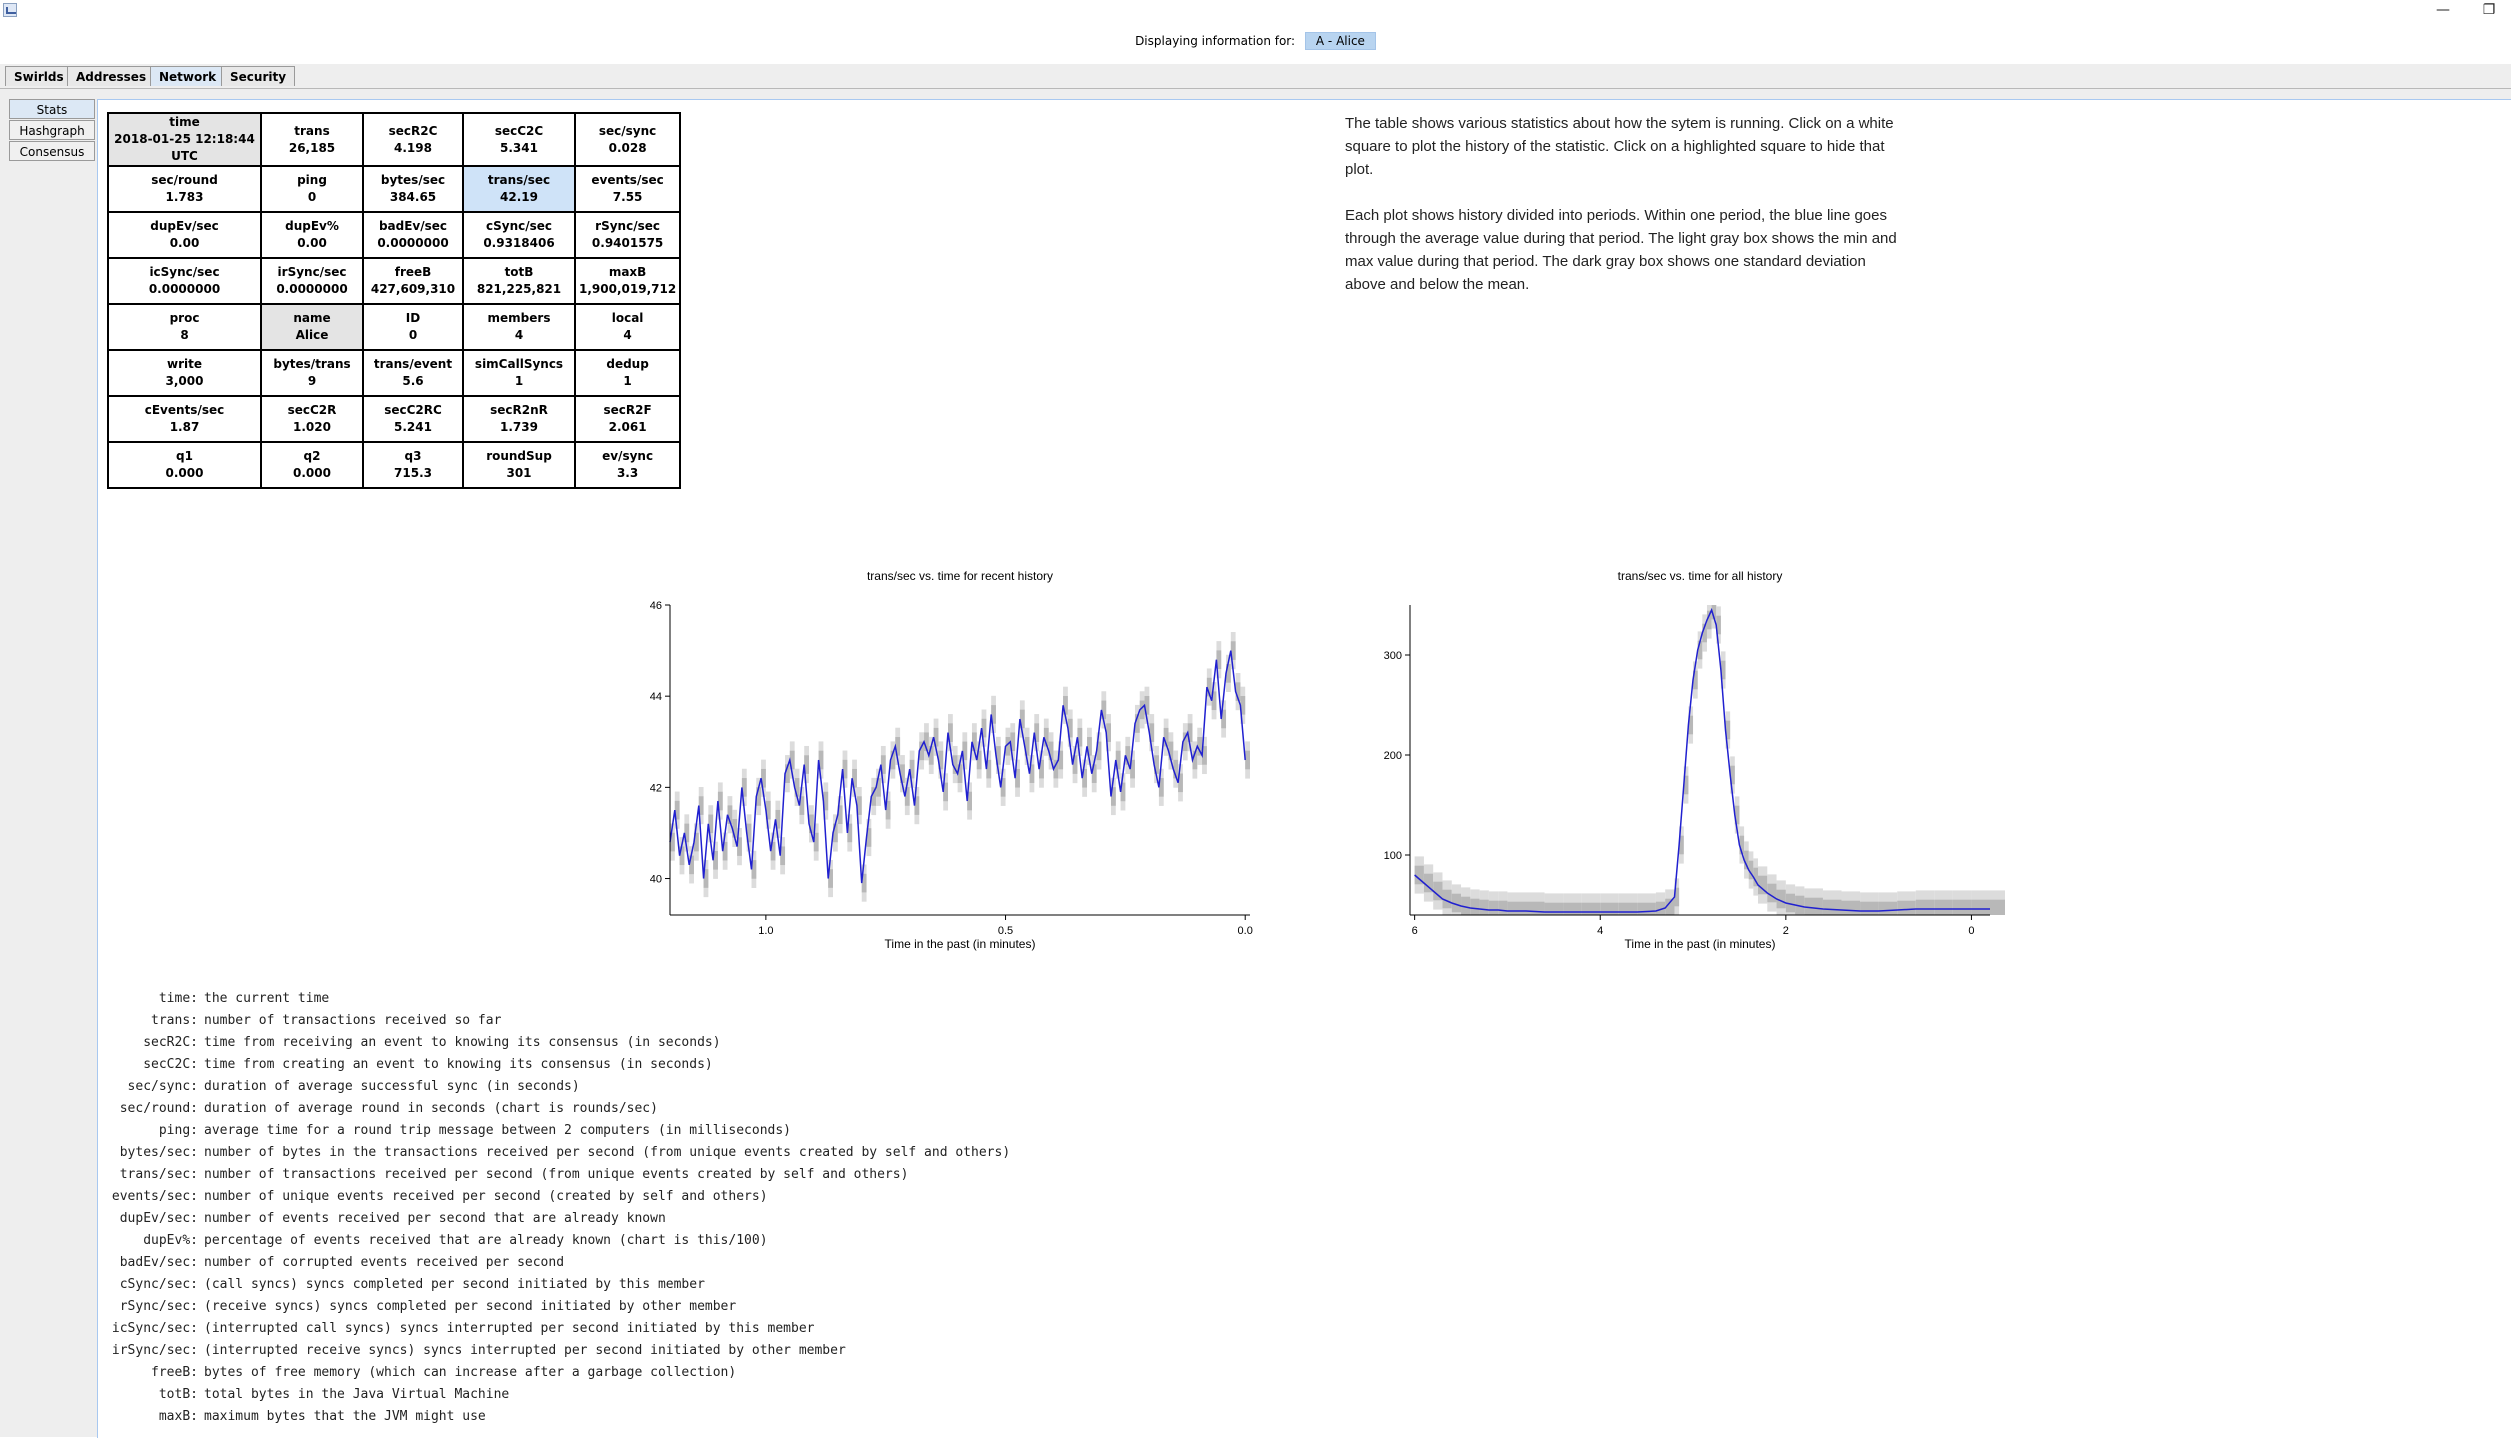 The height and width of the screenshot is (1438, 2511). What do you see at coordinates (184, 189) in the screenshot?
I see `stat-cell-sec-round: sec/round 1.783` at bounding box center [184, 189].